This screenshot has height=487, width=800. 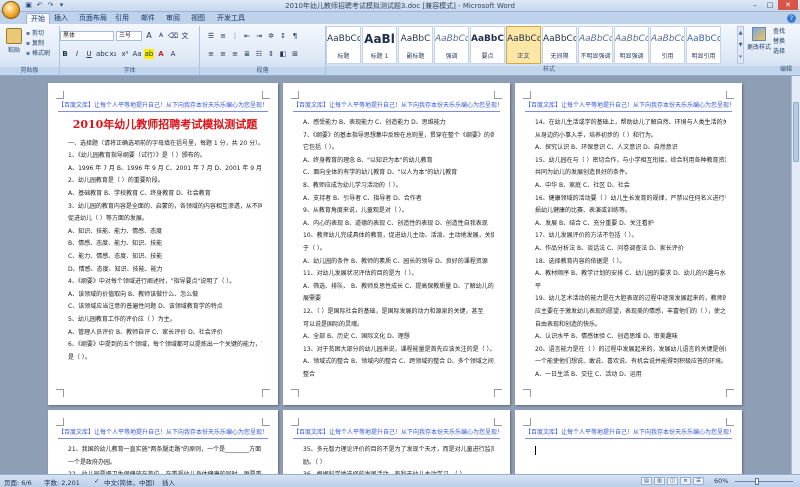 I want to click on select-button: 选择, so click(x=779, y=52).